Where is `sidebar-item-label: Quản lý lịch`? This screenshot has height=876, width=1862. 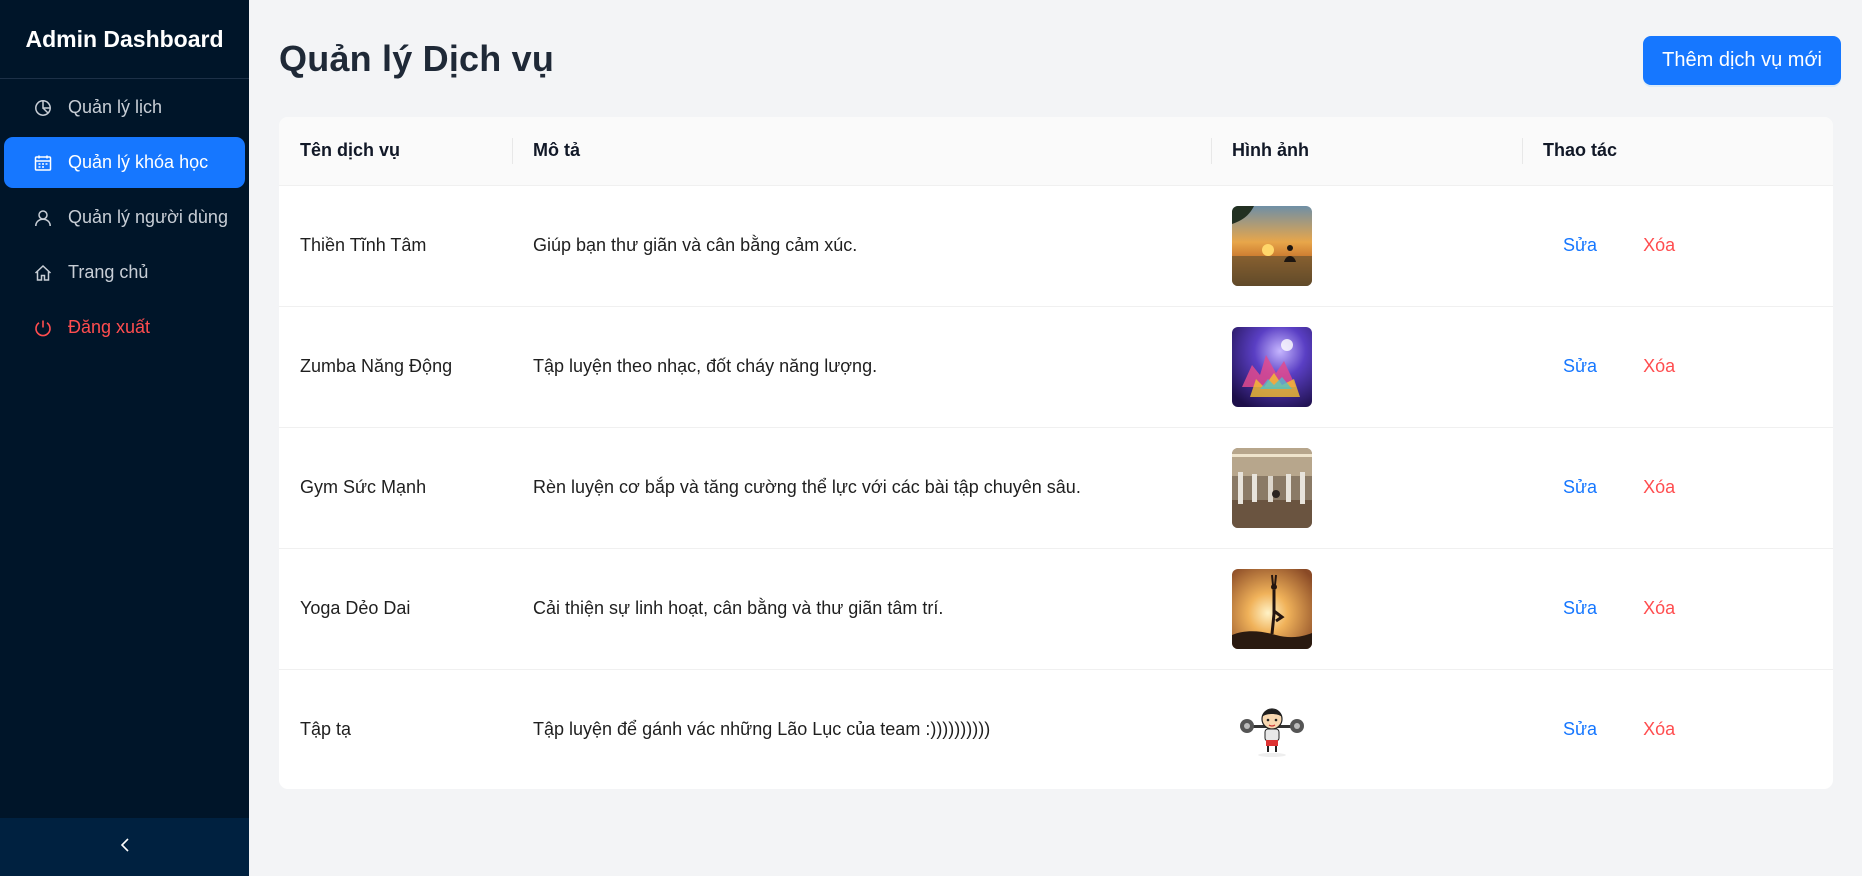 sidebar-item-label: Quản lý lịch is located at coordinates (115, 107).